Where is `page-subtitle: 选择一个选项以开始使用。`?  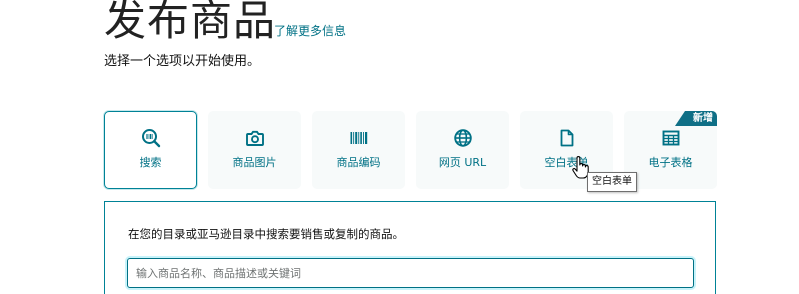 page-subtitle: 选择一个选项以开始使用。 is located at coordinates (182, 61).